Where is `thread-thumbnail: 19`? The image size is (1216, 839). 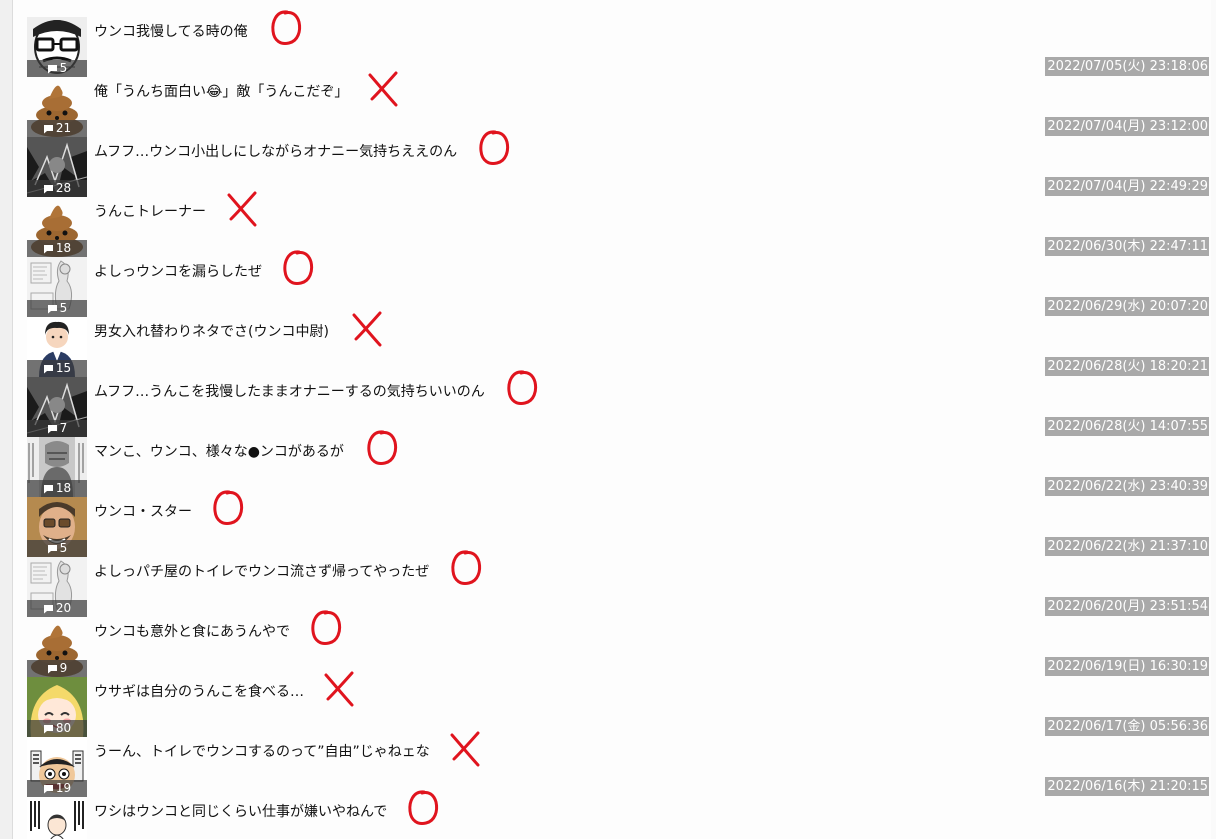 thread-thumbnail: 19 is located at coordinates (57, 767).